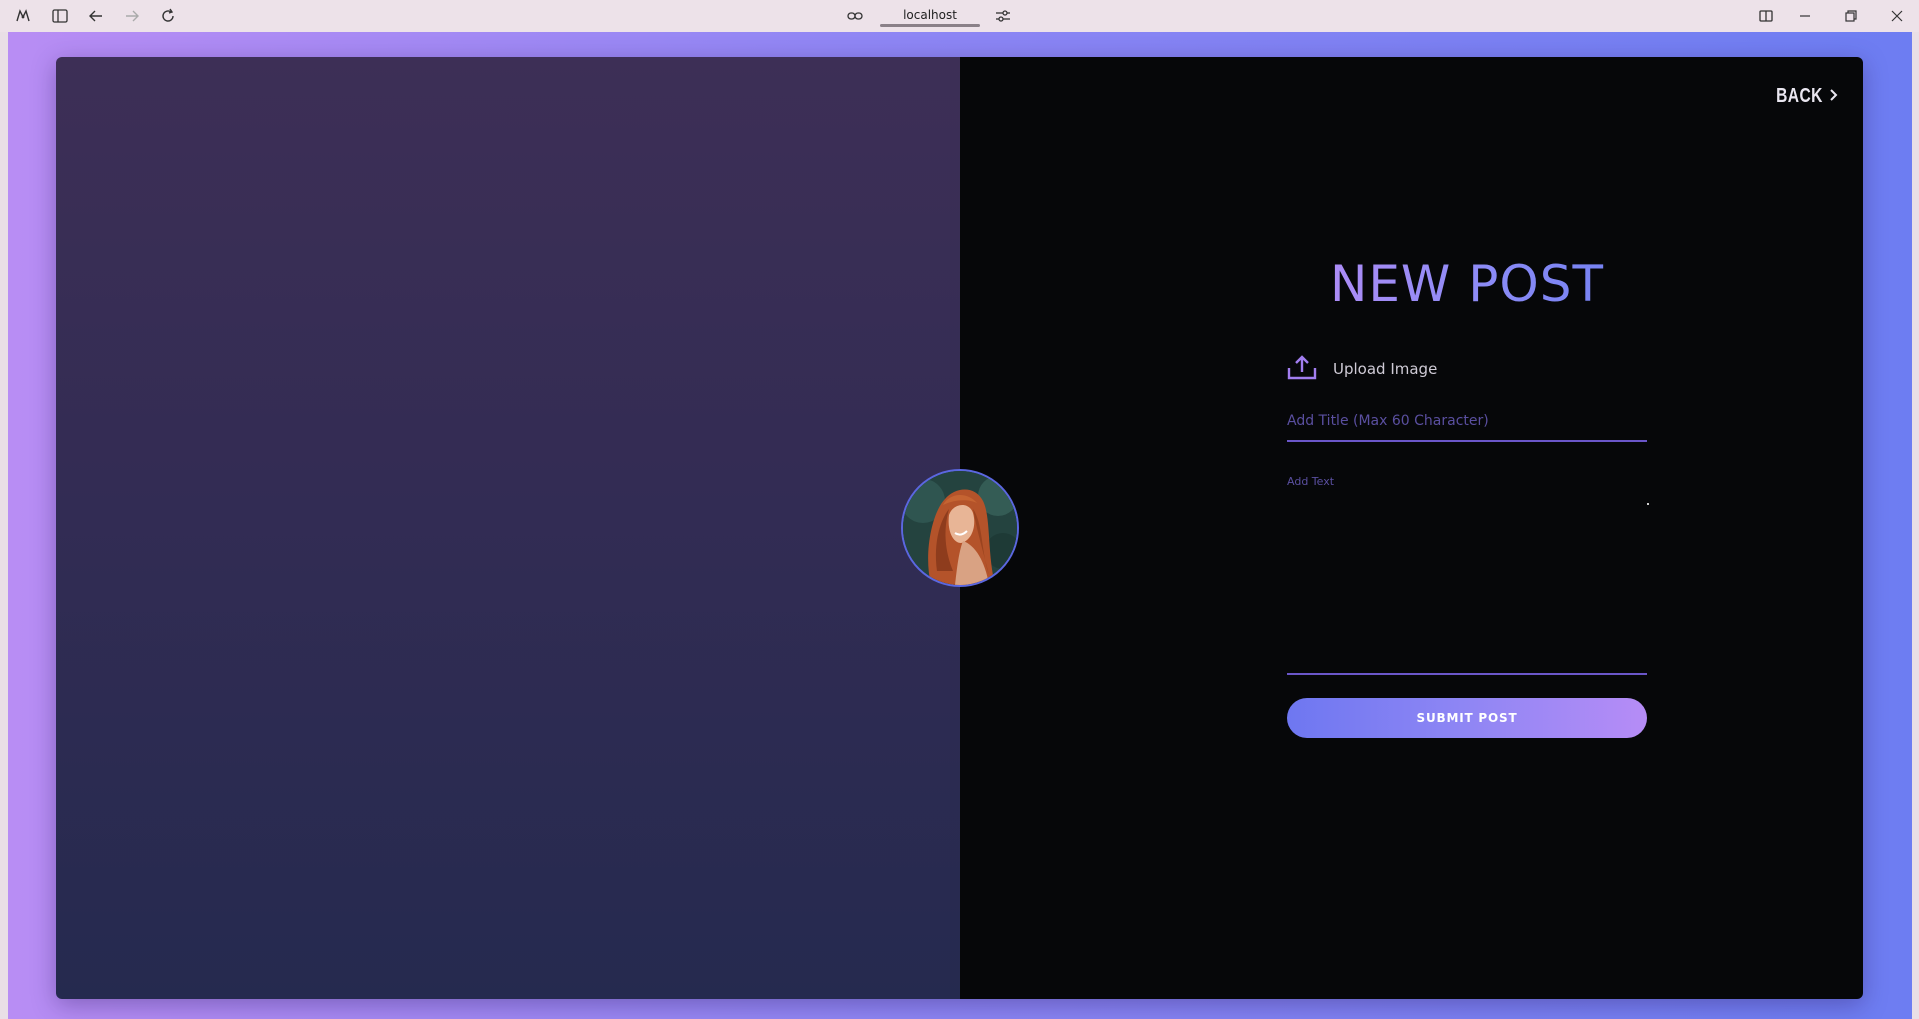 The width and height of the screenshot is (1919, 1019). I want to click on address-bar: localhost, so click(930, 16).